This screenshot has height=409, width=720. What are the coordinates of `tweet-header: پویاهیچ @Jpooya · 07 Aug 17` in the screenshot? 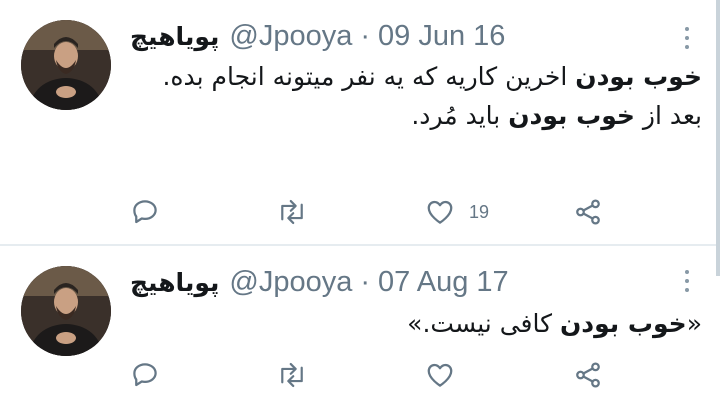 It's located at (319, 284).